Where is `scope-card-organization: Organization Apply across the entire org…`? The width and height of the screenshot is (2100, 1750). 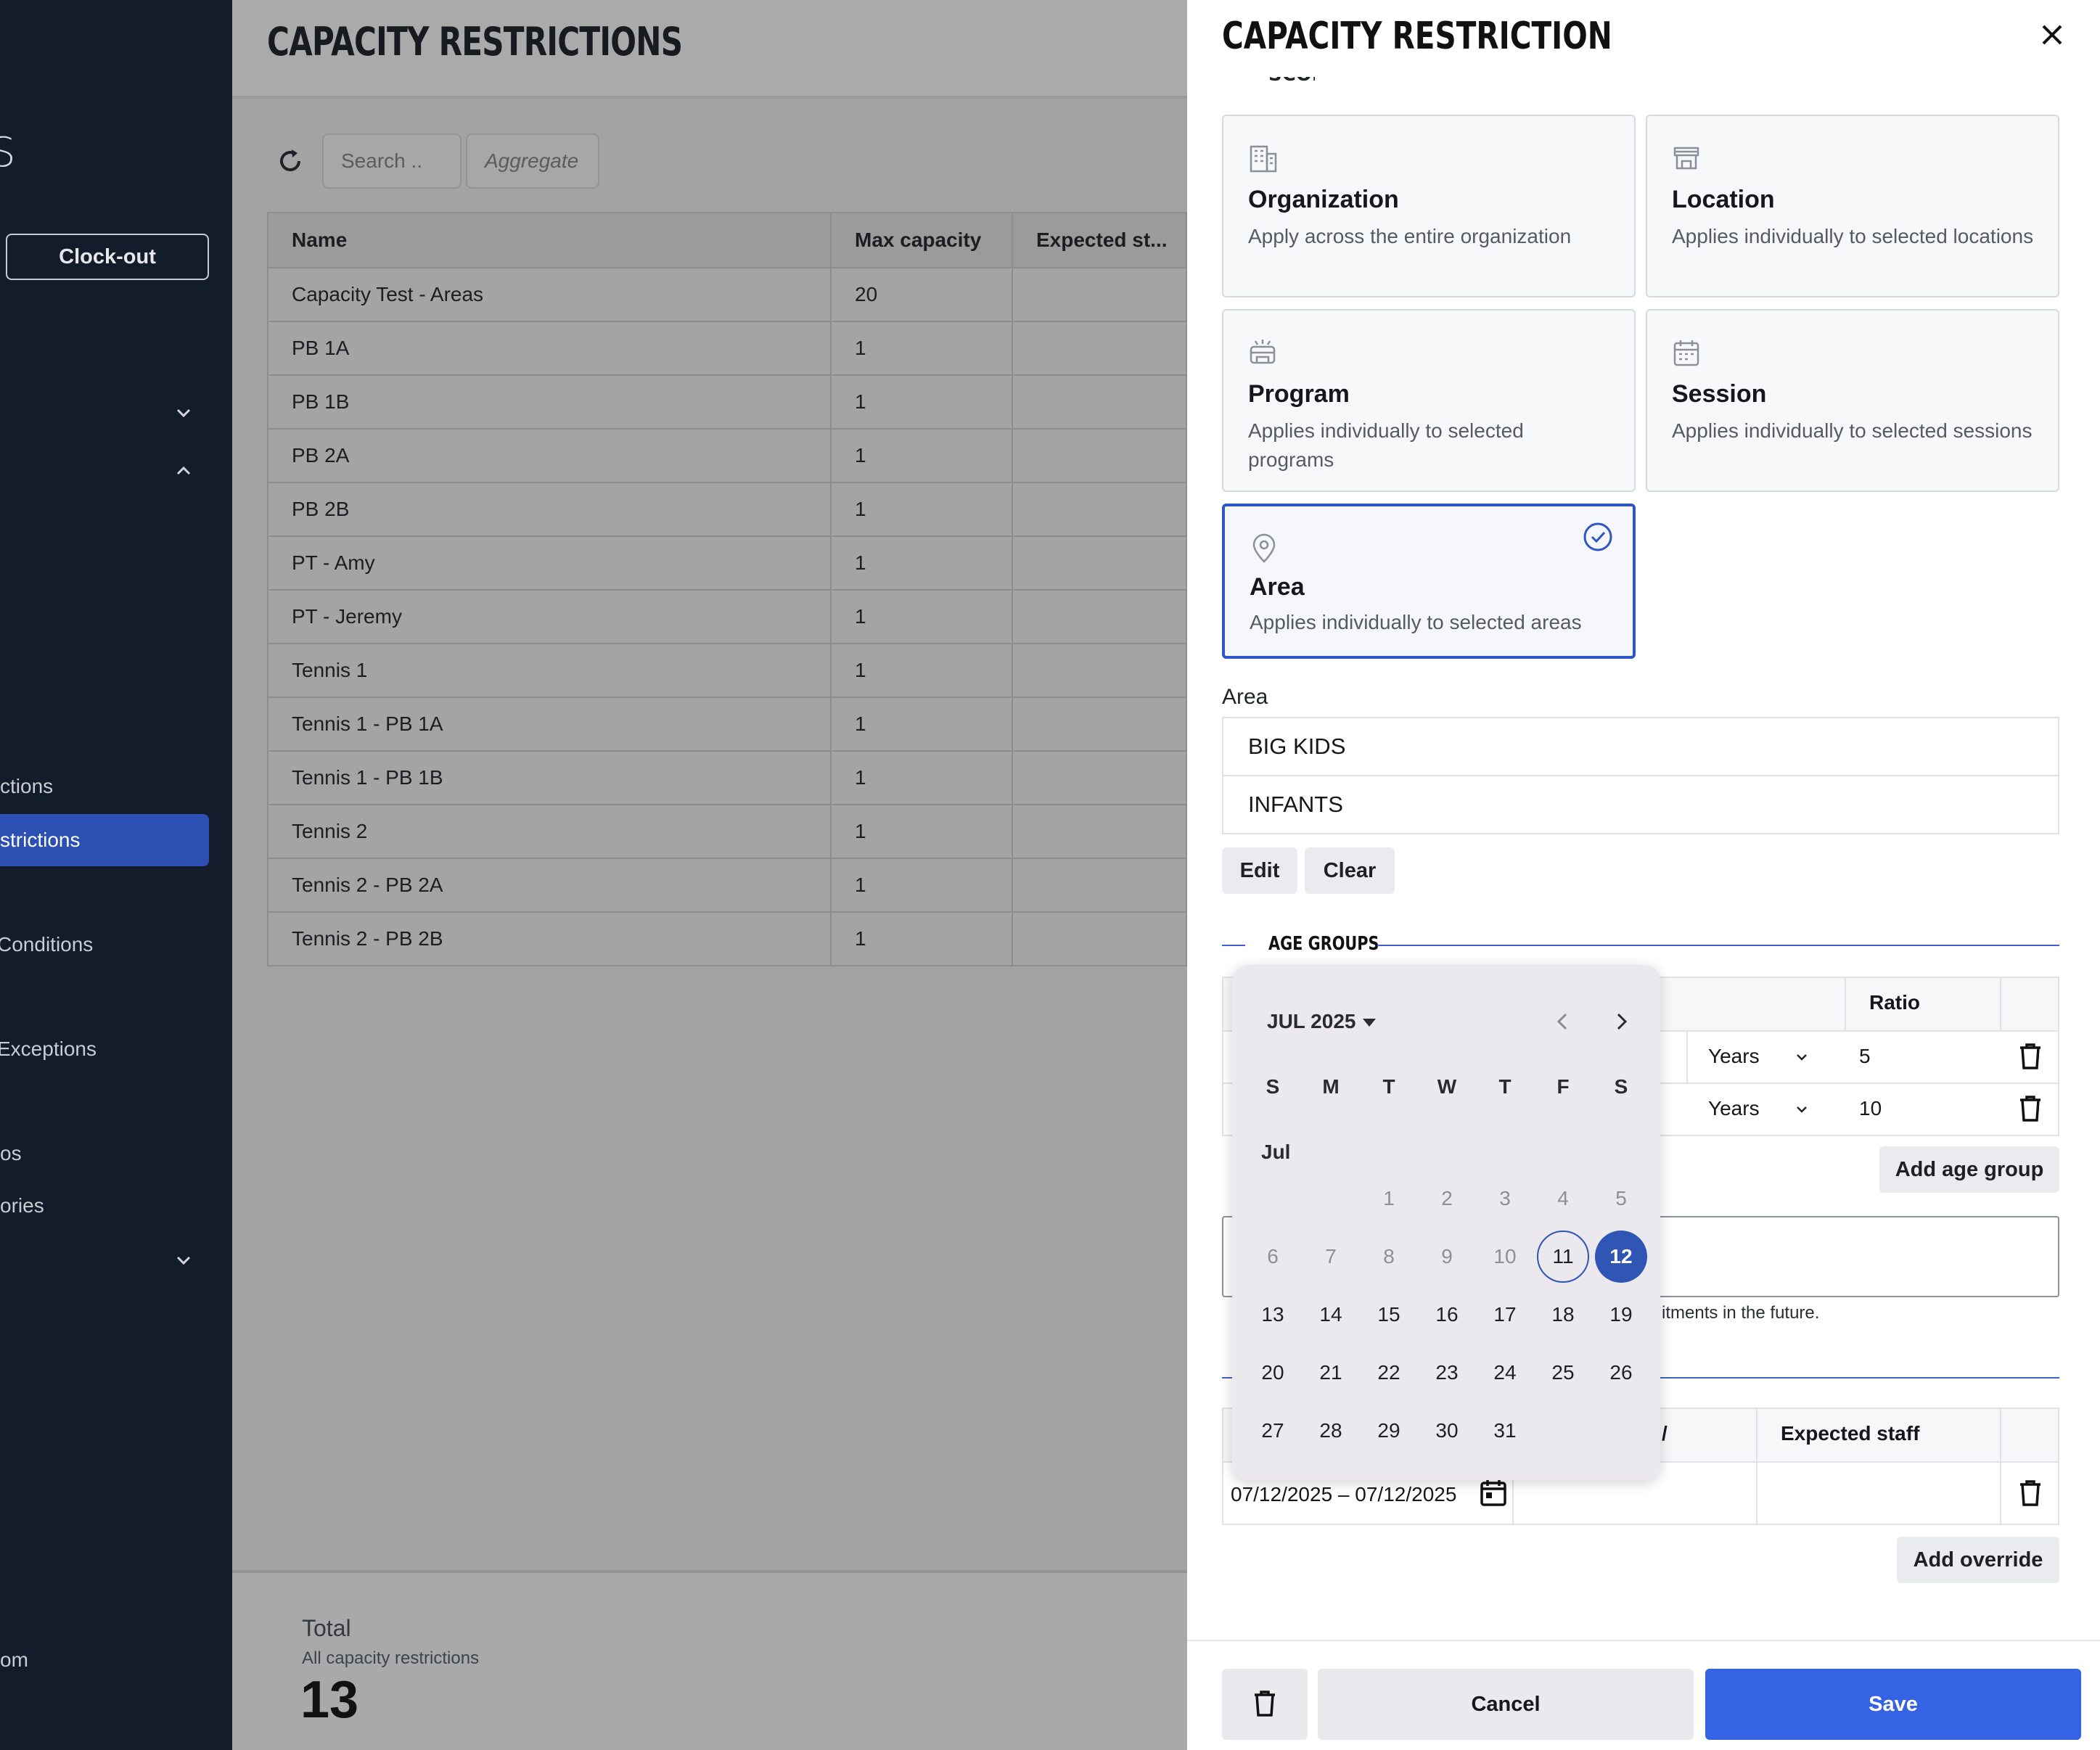
scope-card-organization: Organization Apply across the entire org… is located at coordinates (1429, 206).